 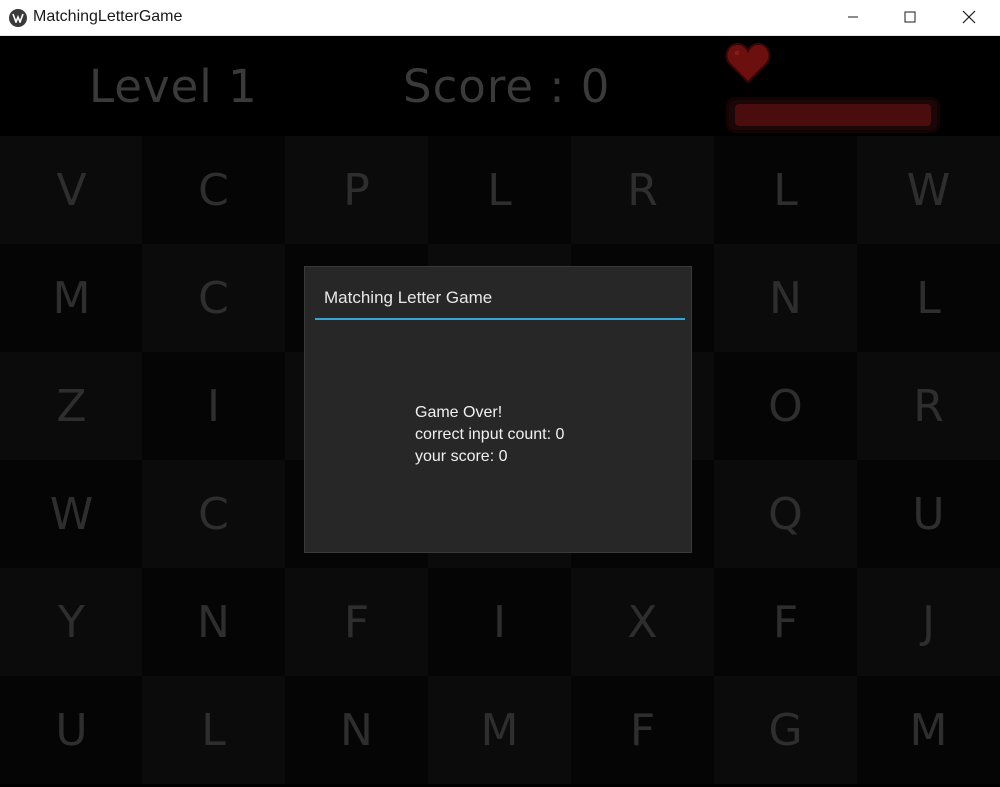 I want to click on game-over-text: Game Over!, so click(x=459, y=412).